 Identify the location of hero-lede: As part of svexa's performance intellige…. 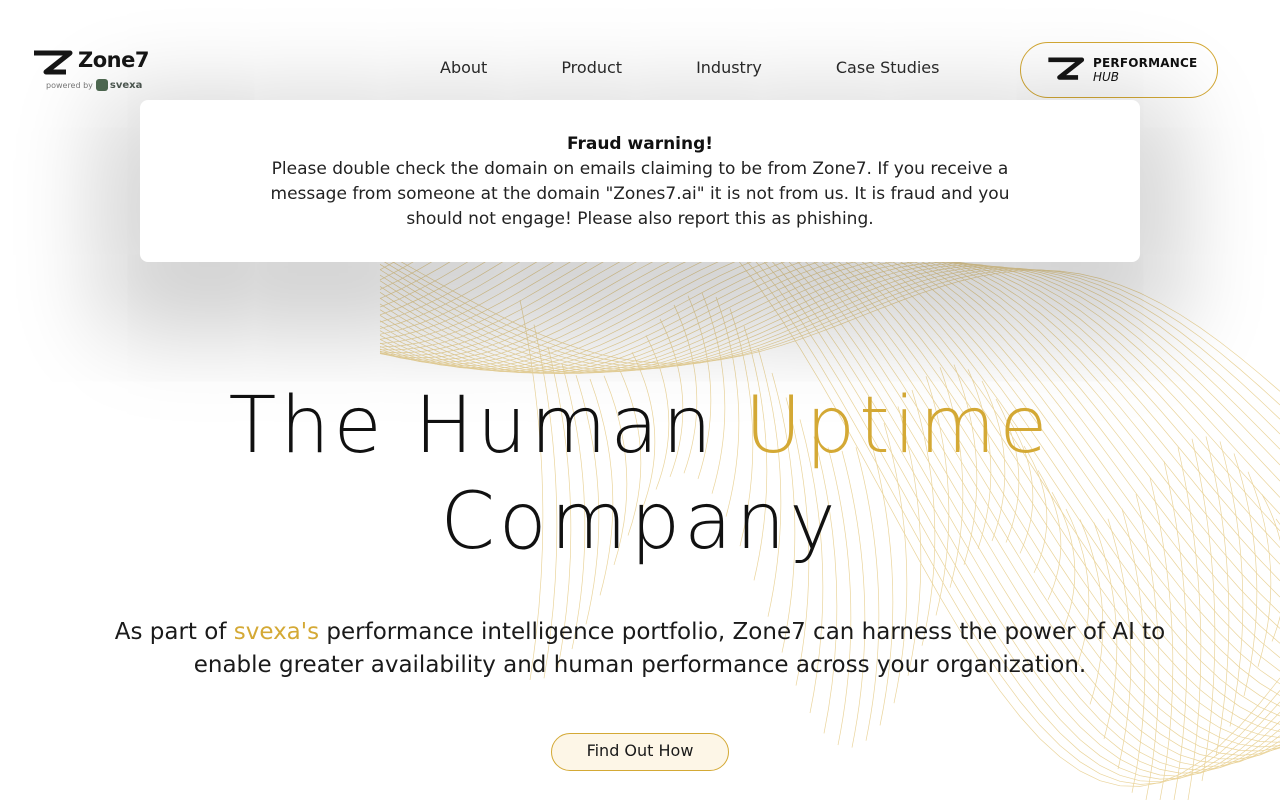
(640, 649).